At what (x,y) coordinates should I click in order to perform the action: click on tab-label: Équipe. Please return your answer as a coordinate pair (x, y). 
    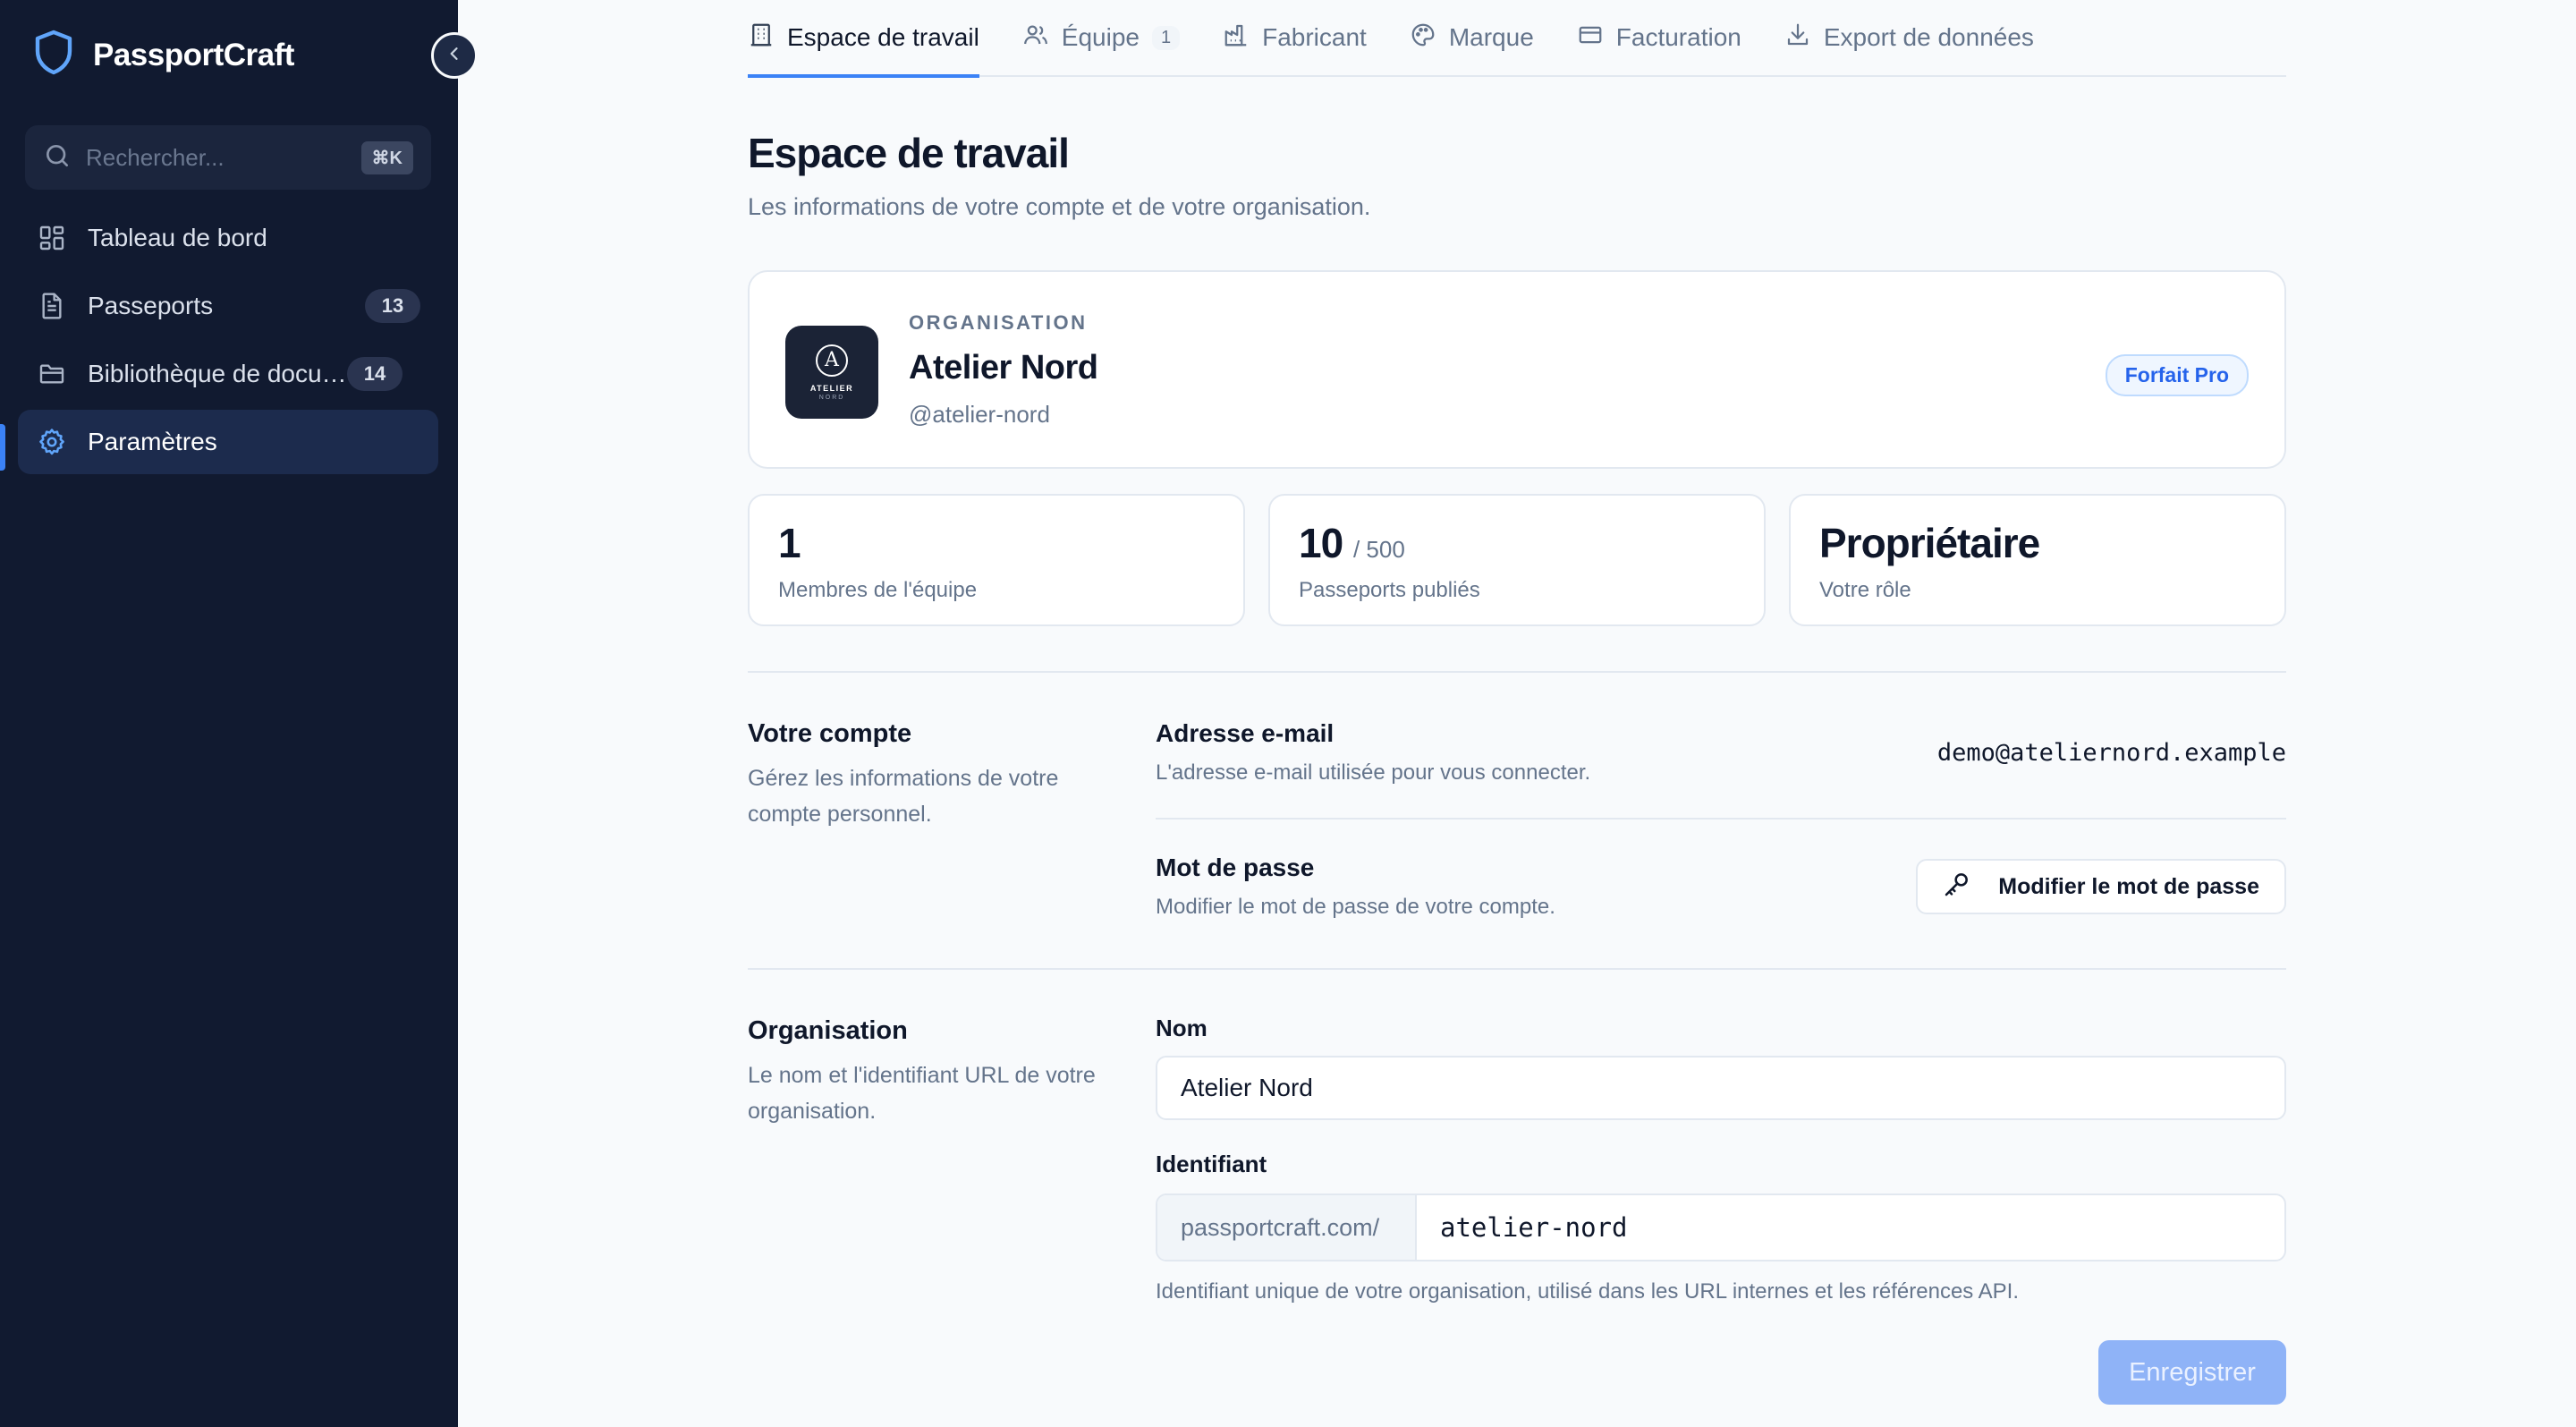
    Looking at the image, I should click on (1100, 37).